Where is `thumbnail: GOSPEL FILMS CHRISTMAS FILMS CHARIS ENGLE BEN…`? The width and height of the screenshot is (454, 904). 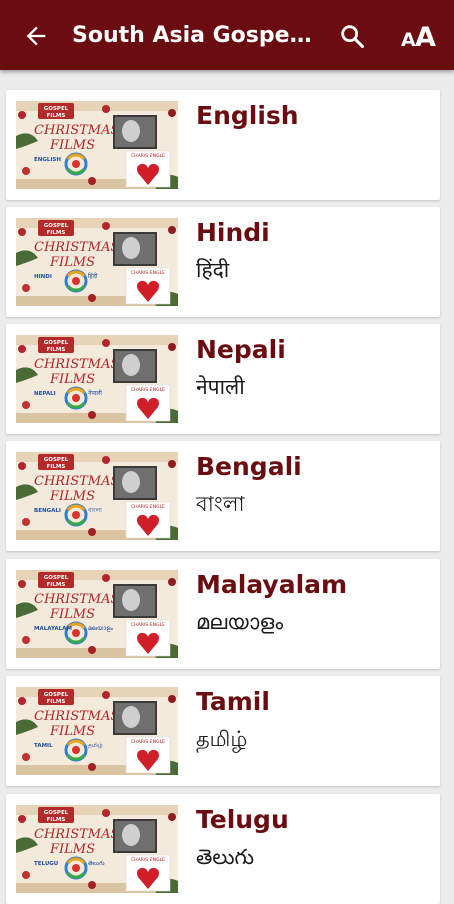
thumbnail: GOSPEL FILMS CHRISTMAS FILMS CHARIS ENGLE BEN… is located at coordinates (97, 496).